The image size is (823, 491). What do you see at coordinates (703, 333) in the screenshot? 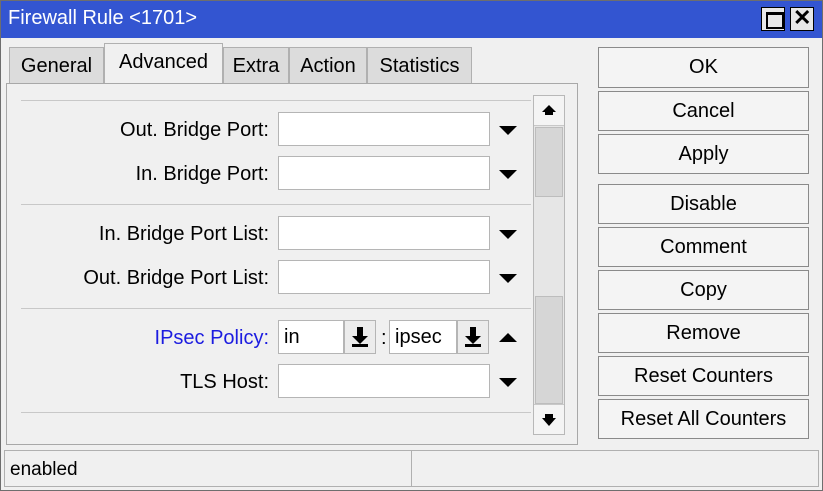
I see `remove-button: Remove` at bounding box center [703, 333].